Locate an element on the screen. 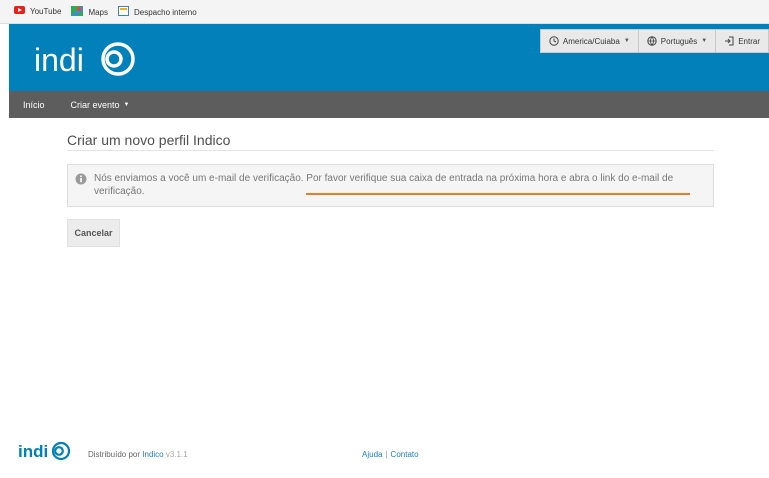 This screenshot has height=478, width=769. timezone-selector: America/Cuiaba ▼ is located at coordinates (589, 41).